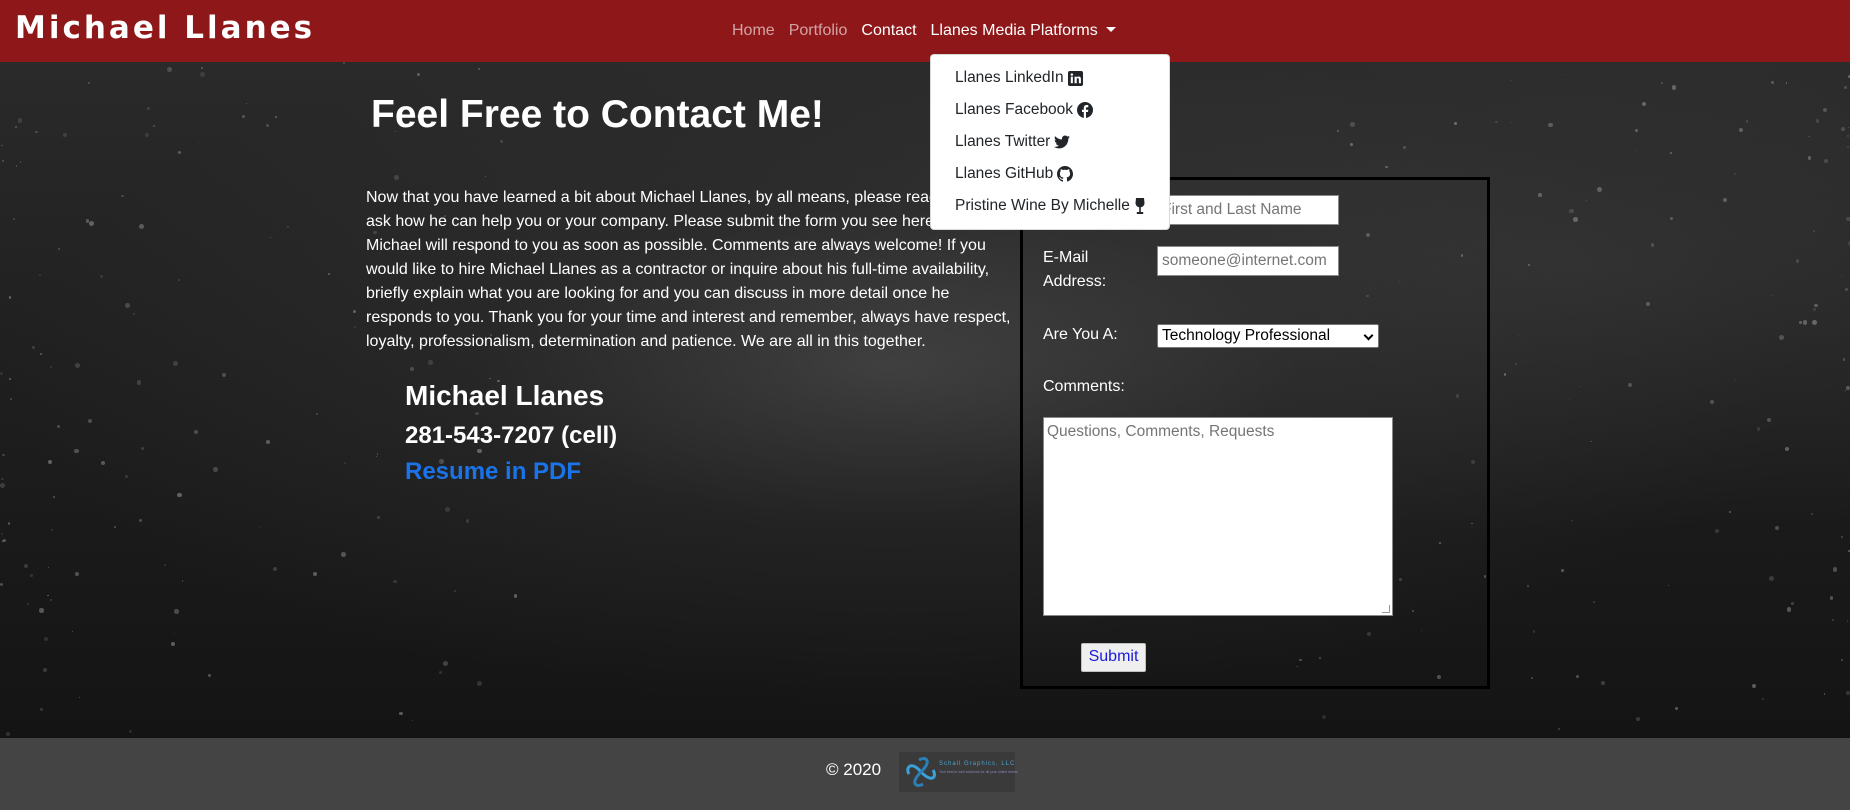  I want to click on dropdown-item-github: Llanes GitHub, so click(1050, 174).